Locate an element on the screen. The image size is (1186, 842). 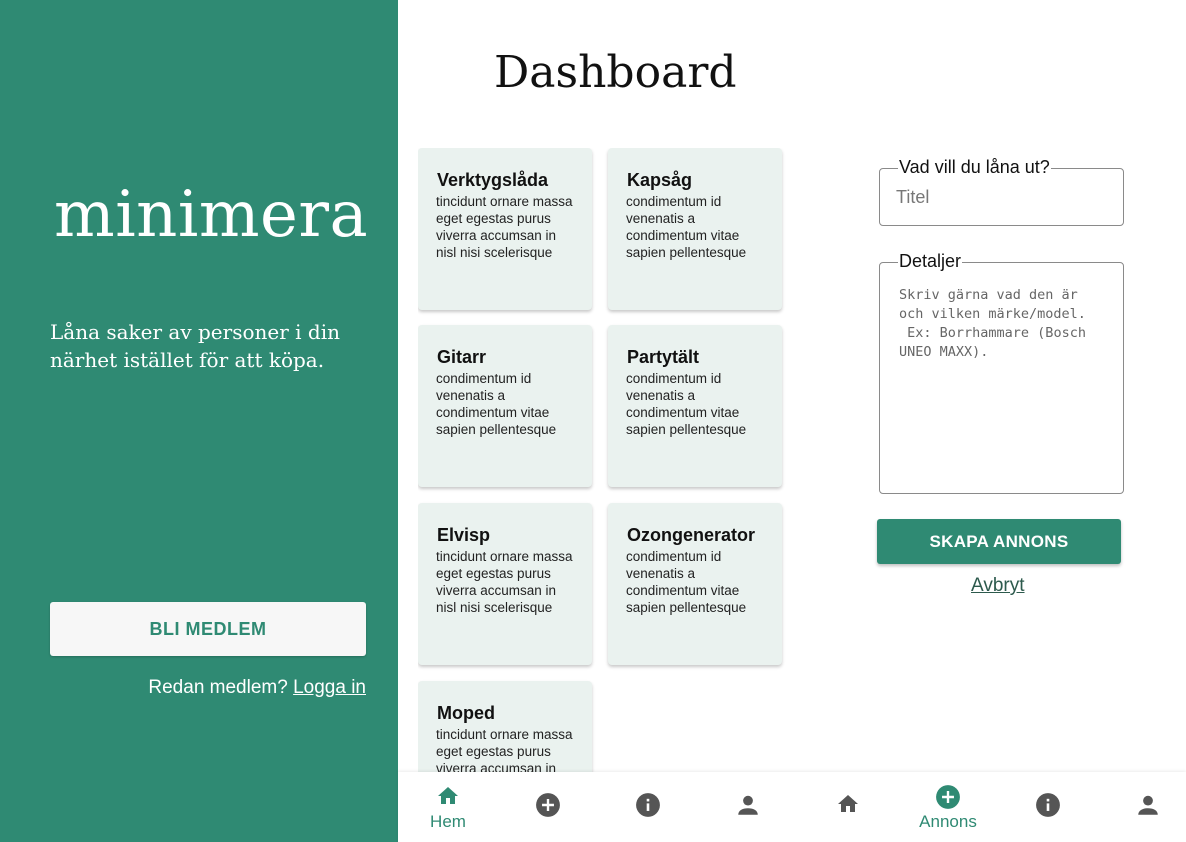
item-card-title: Elvisp is located at coordinates (464, 535).